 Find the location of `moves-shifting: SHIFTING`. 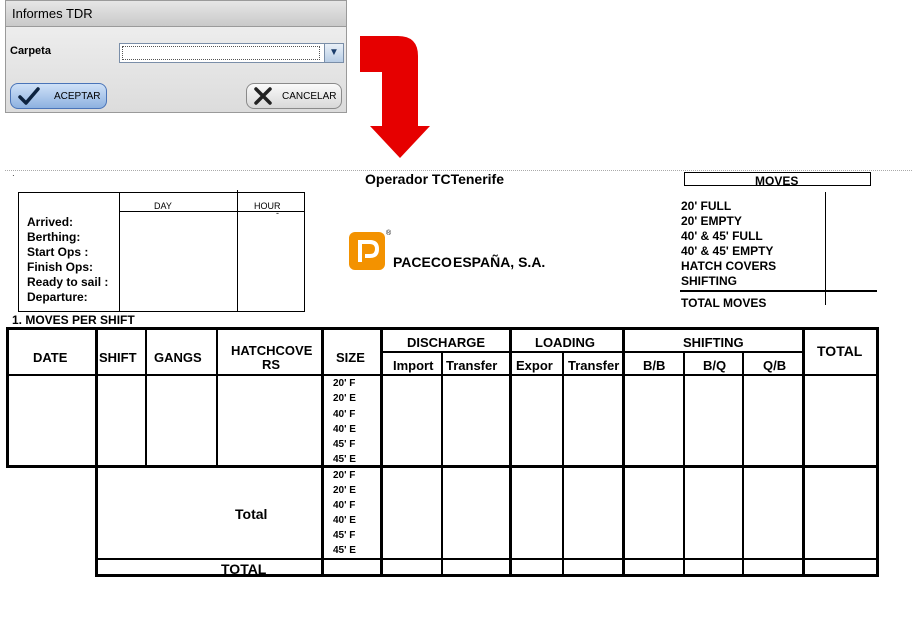

moves-shifting: SHIFTING is located at coordinates (709, 281).